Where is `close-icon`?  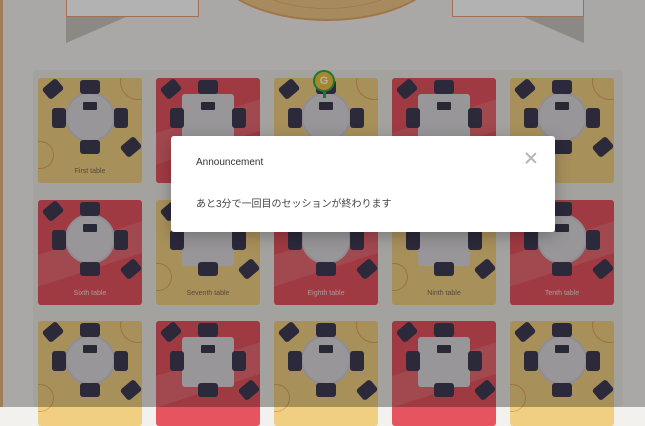
close-icon is located at coordinates (531, 158).